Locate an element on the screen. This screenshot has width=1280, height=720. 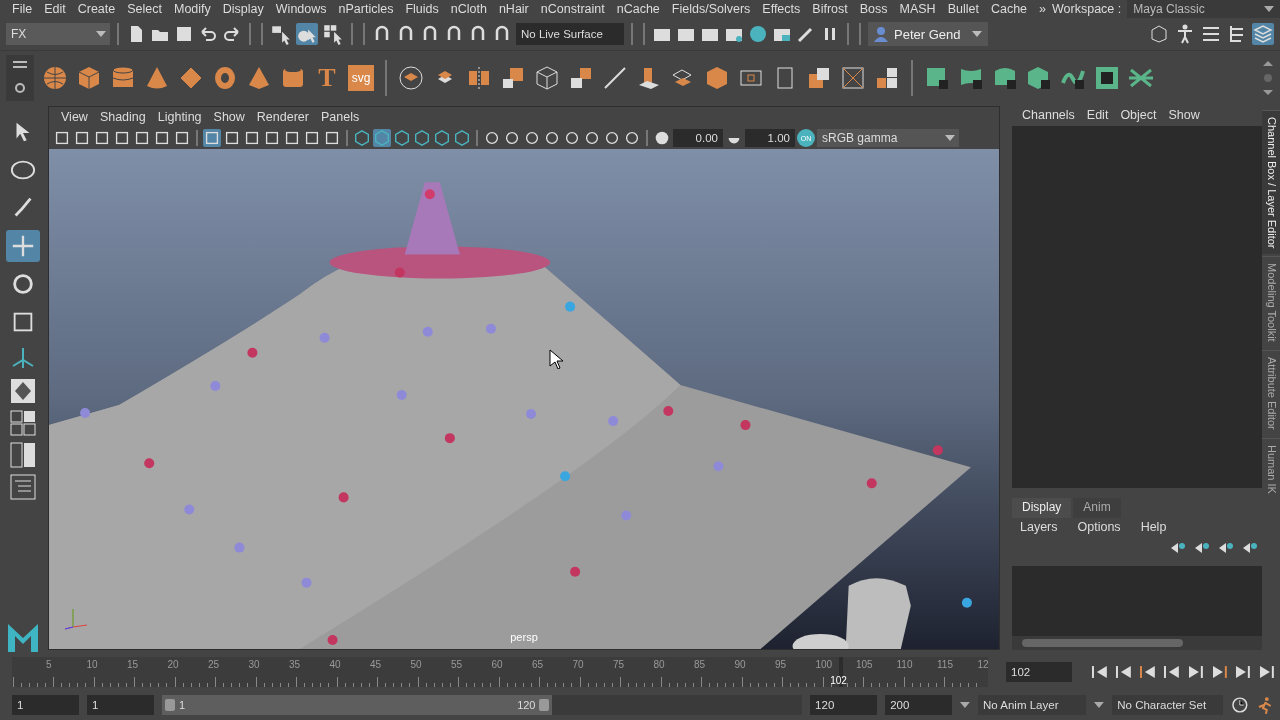
menu-item: Effects is located at coordinates (781, 9).